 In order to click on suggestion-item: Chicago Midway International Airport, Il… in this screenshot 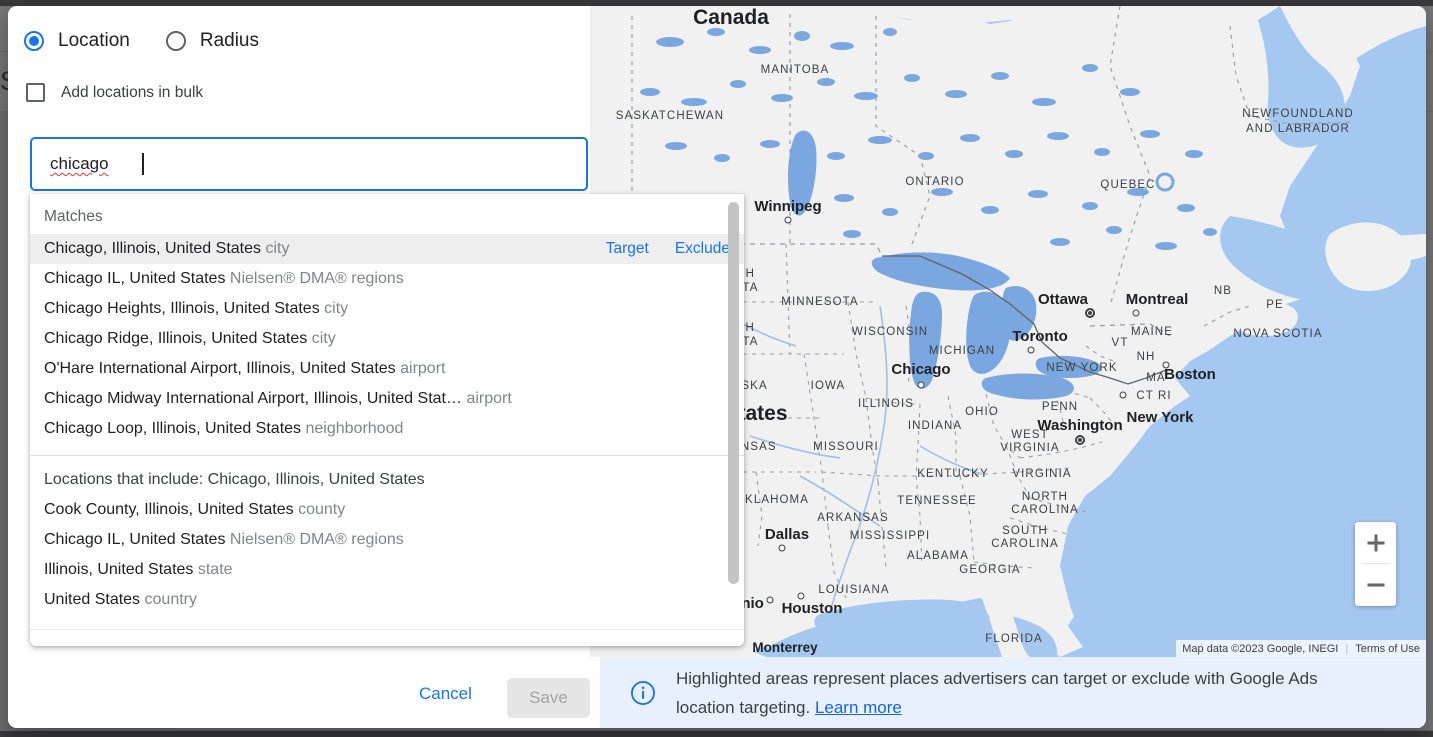, I will do `click(387, 399)`.